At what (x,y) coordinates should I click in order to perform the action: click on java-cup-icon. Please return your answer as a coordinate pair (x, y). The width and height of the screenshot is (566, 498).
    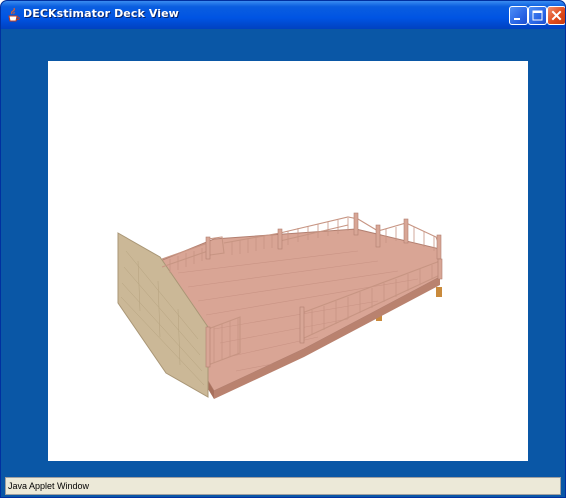
    Looking at the image, I should click on (14, 14).